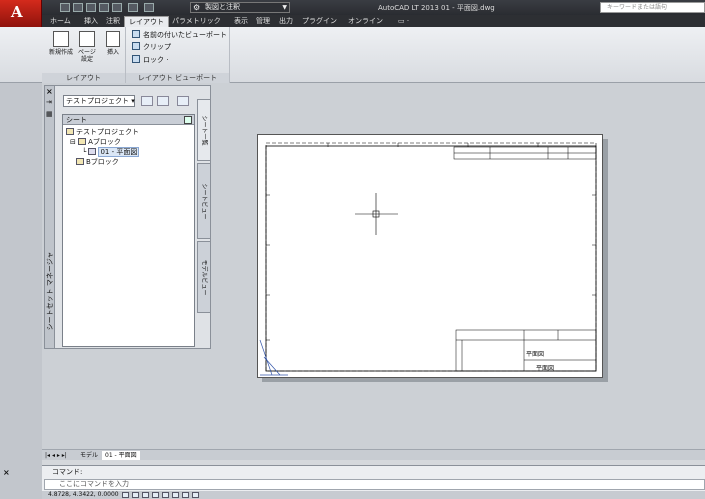  I want to click on tab-insert: 挿入, so click(91, 21).